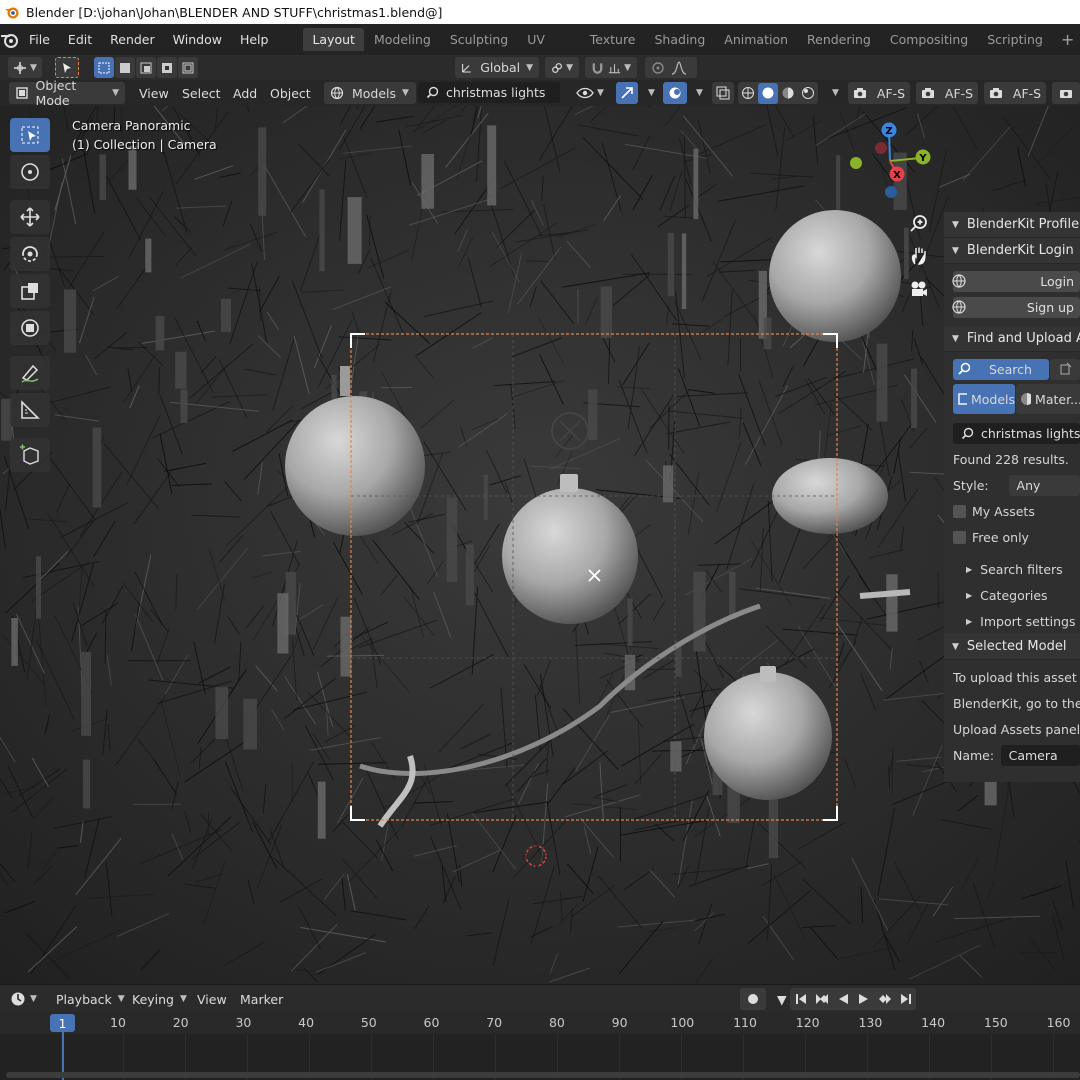 The image size is (1080, 1080). What do you see at coordinates (549, 49) in the screenshot?
I see `tab-uv-editing: UV Editing` at bounding box center [549, 49].